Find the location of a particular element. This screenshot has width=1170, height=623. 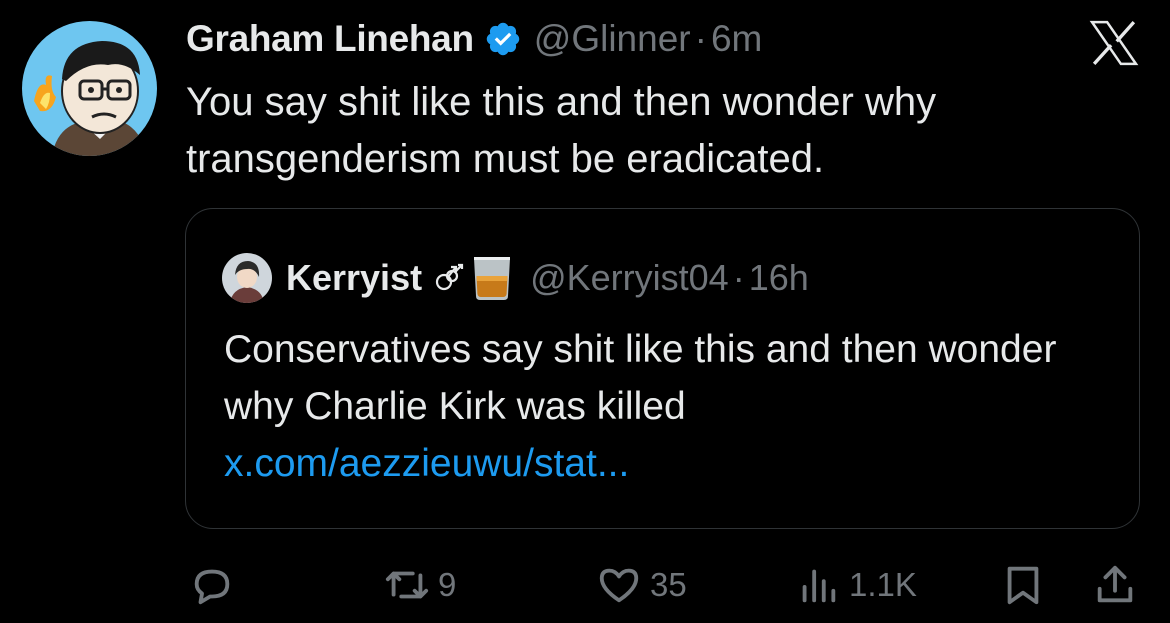

share-button is located at coordinates (1115, 585).